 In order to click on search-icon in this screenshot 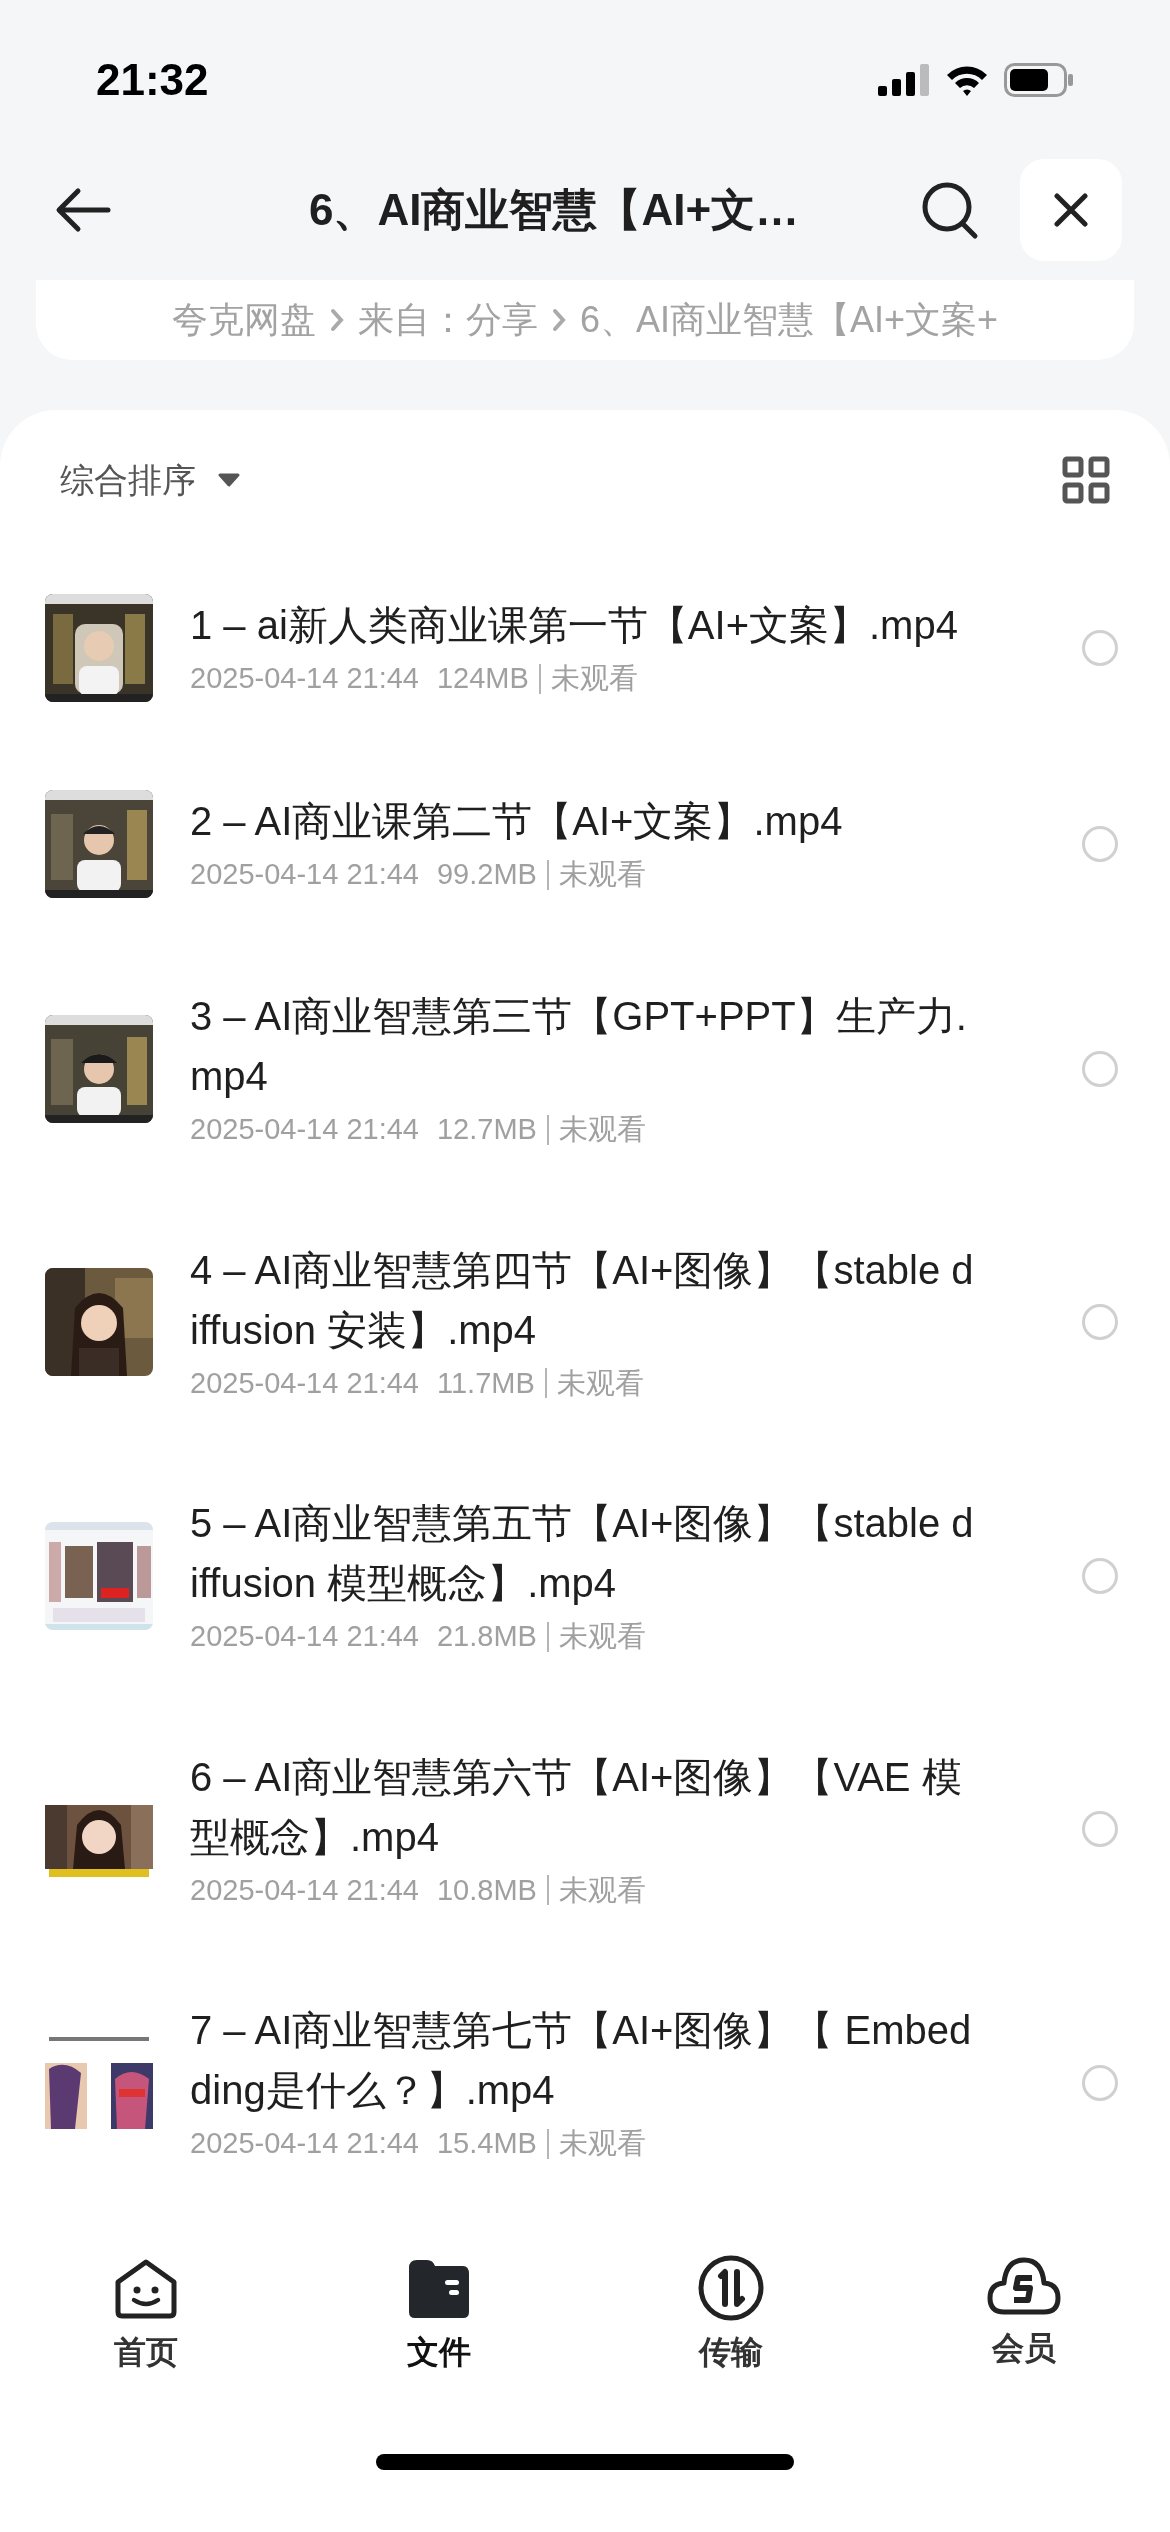, I will do `click(950, 210)`.